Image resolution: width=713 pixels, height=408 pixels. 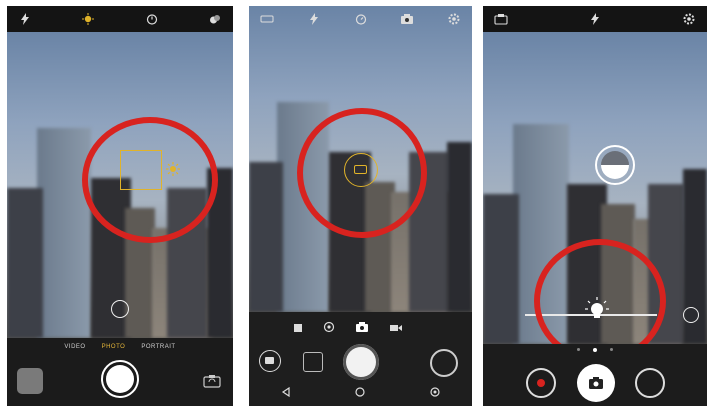 I want to click on shutter-bar: VIDEO PHOTO PORTRAIT, so click(x=120, y=372).